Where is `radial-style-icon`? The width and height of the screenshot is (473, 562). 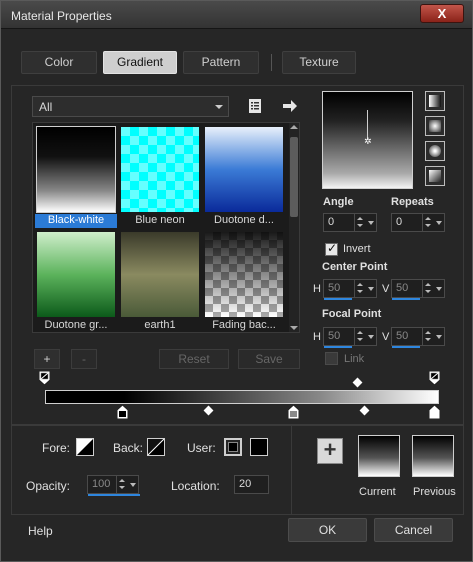
radial-style-icon is located at coordinates (435, 176).